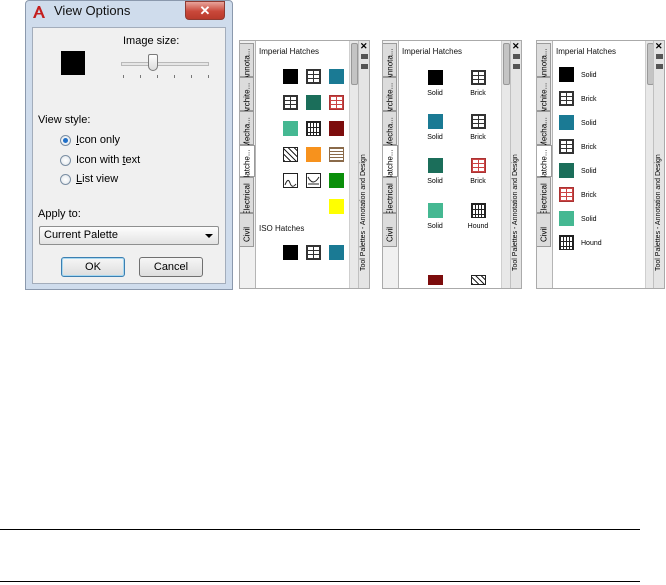 This screenshot has height=585, width=666. Describe the element at coordinates (135, 180) in the screenshot. I see `radio-list-view: List view` at that location.